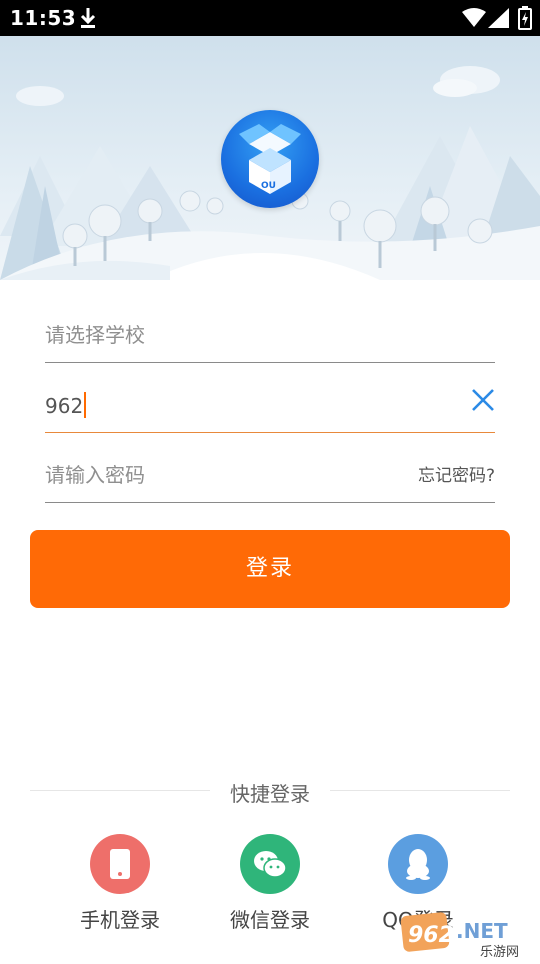 The height and width of the screenshot is (964, 540). Describe the element at coordinates (499, 20) in the screenshot. I see `signal-icon` at that location.